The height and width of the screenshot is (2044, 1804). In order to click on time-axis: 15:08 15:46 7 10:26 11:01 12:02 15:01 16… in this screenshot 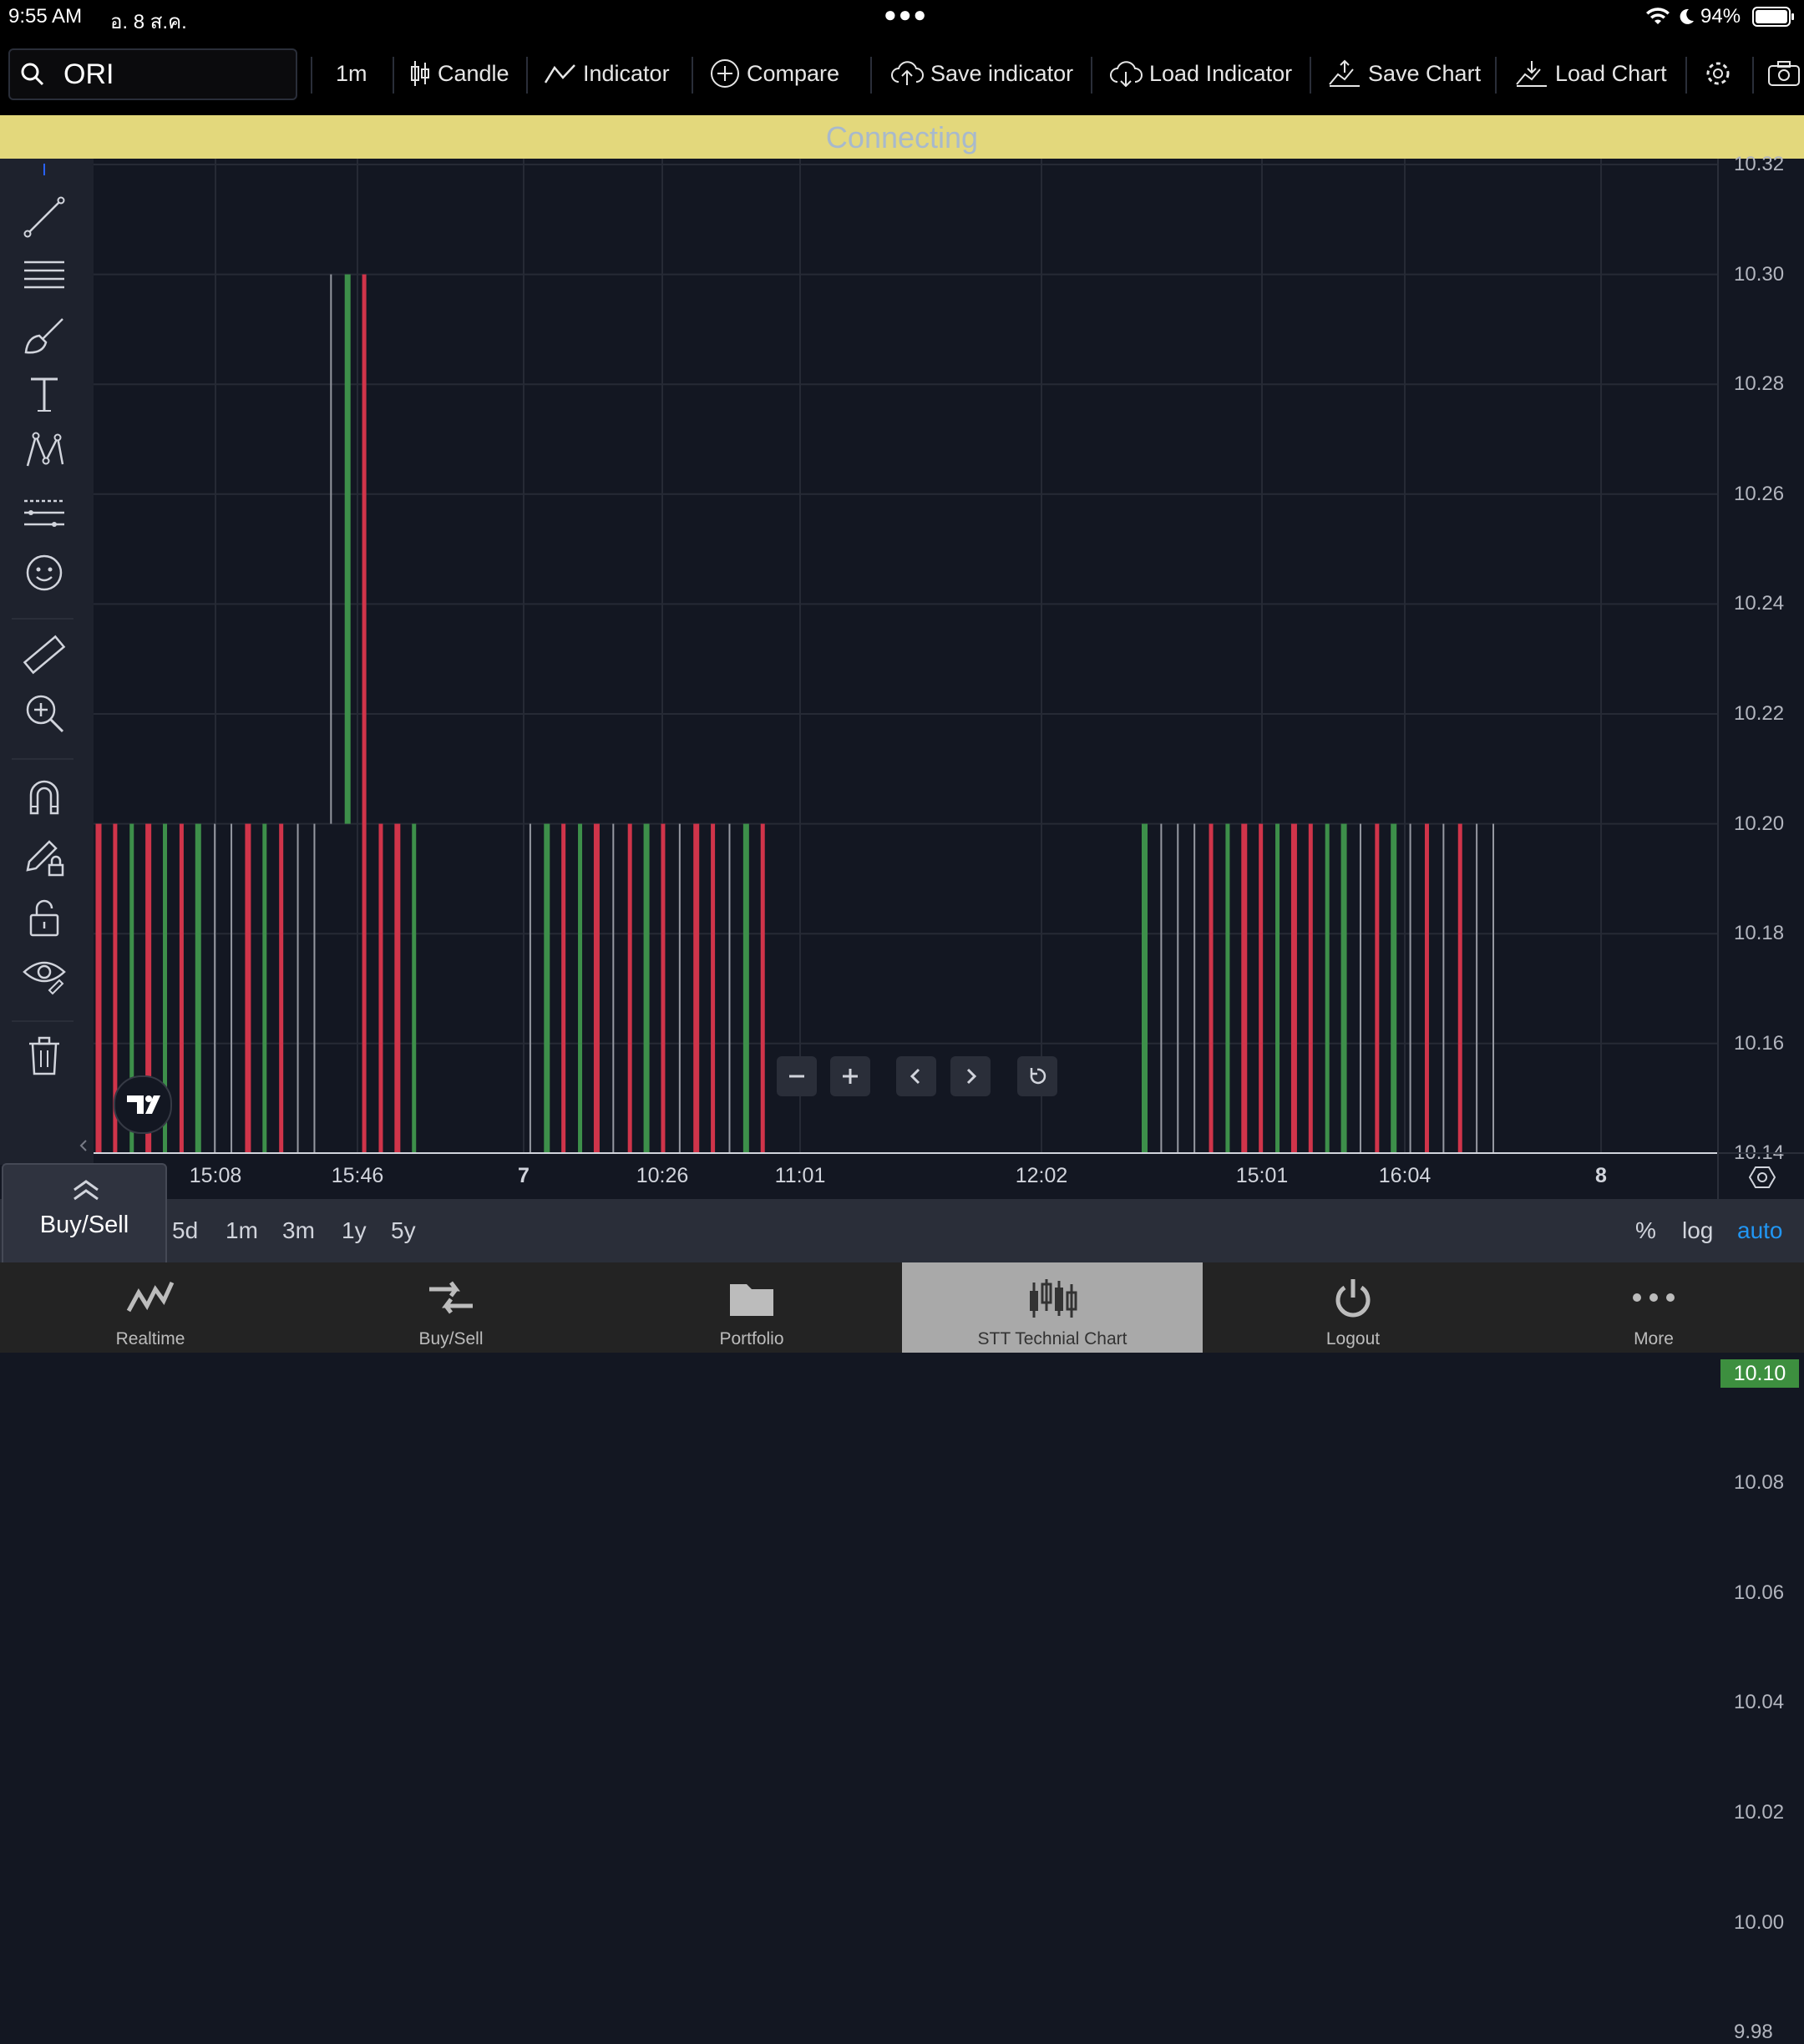, I will do `click(905, 1176)`.